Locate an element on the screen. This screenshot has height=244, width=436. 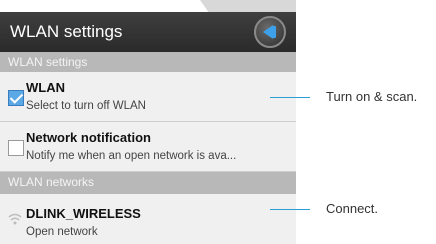
wlan-checkbox is located at coordinates (16, 98).